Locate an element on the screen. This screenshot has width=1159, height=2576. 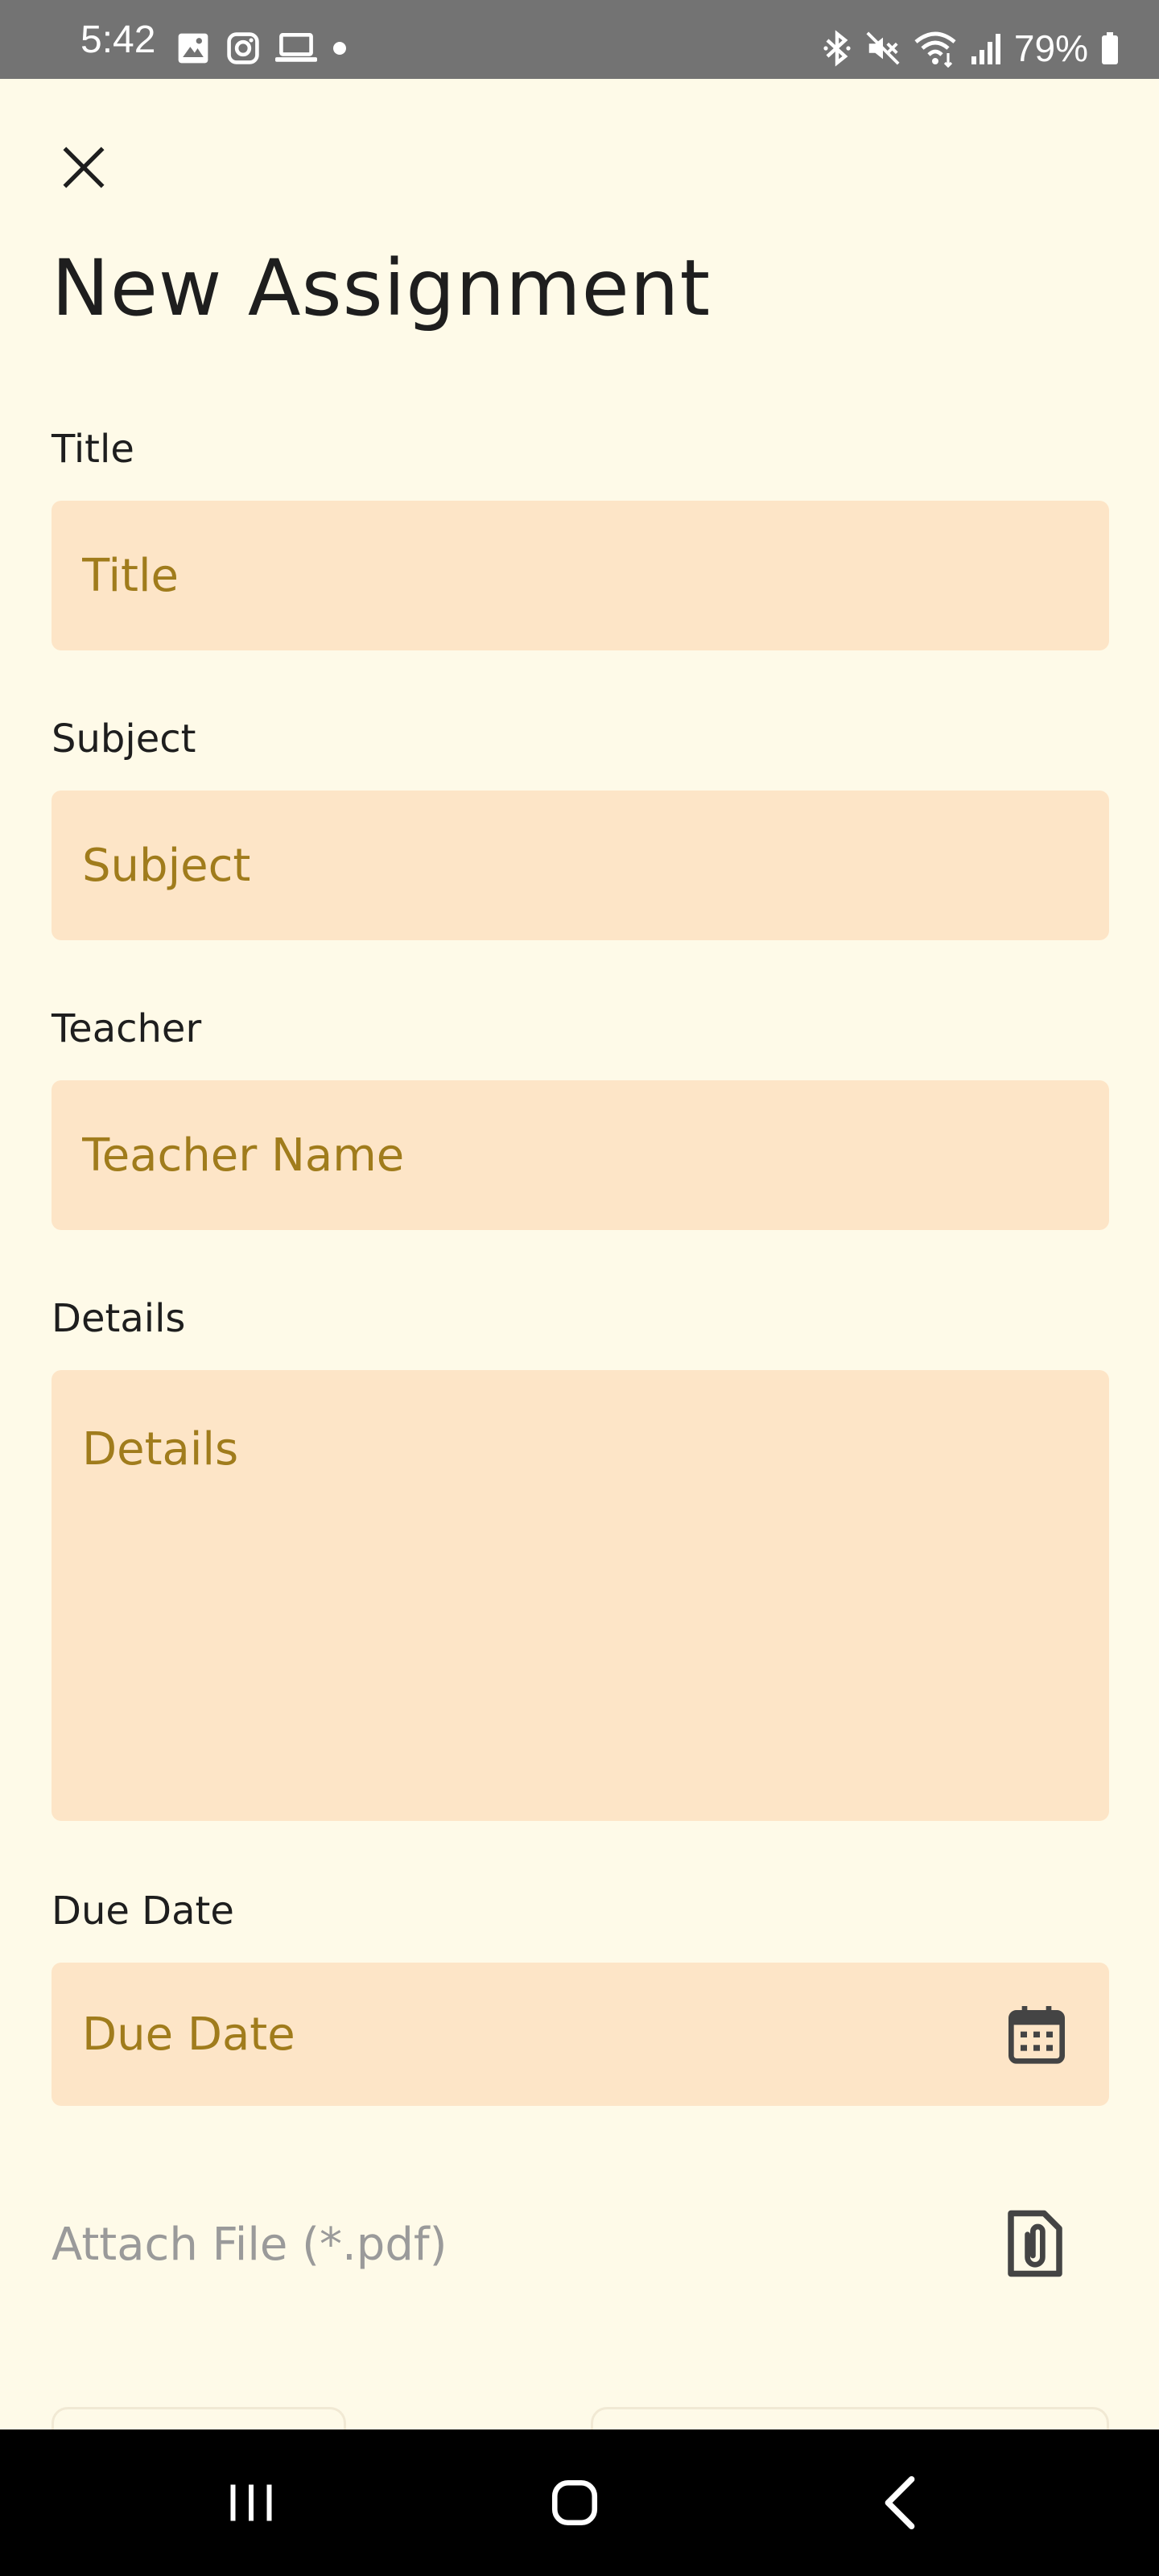
recent-apps-icon is located at coordinates (251, 2502).